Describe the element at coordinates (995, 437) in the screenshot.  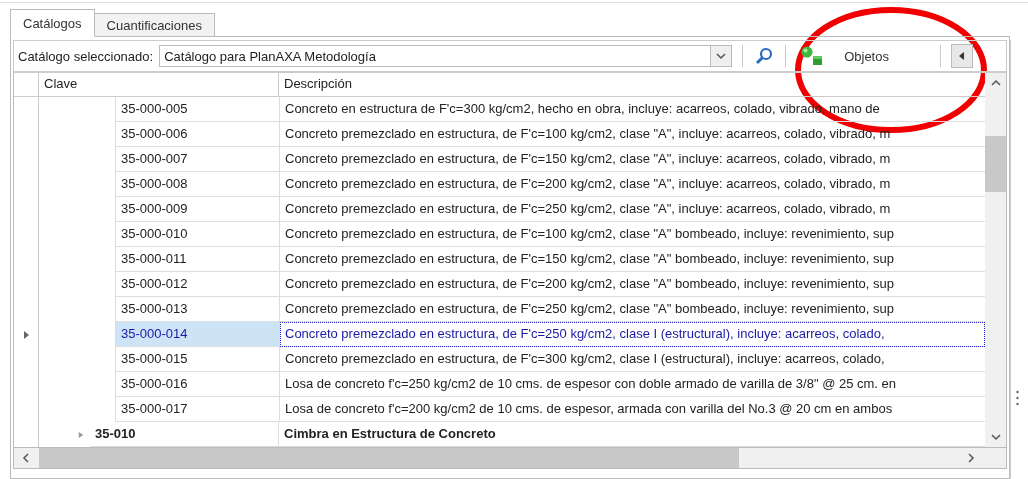
I see `scroll-down-icon` at that location.